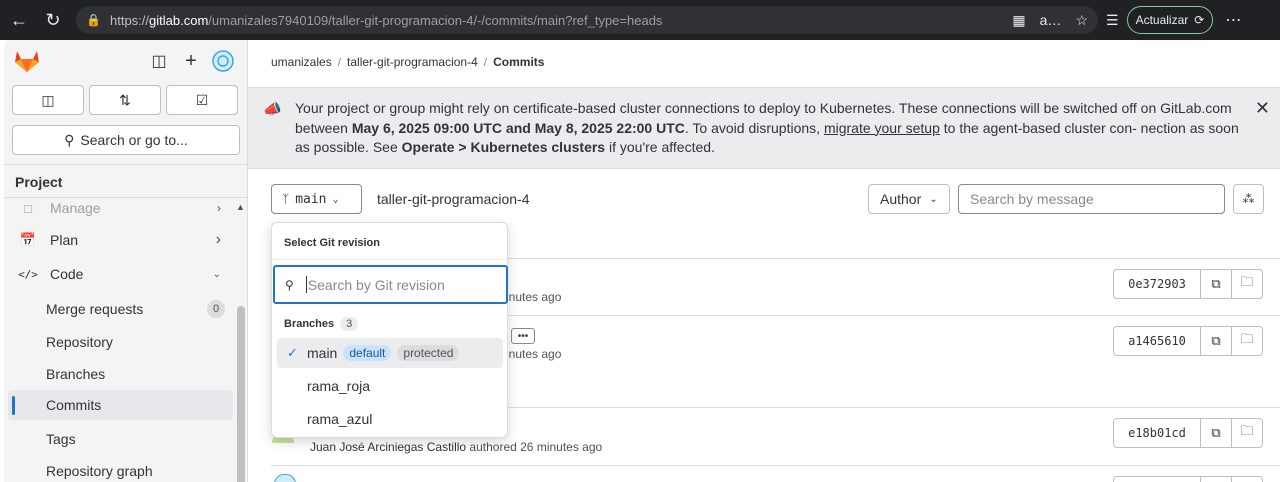 The image size is (1280, 482). I want to click on copy-sha-button, so click(1216, 479).